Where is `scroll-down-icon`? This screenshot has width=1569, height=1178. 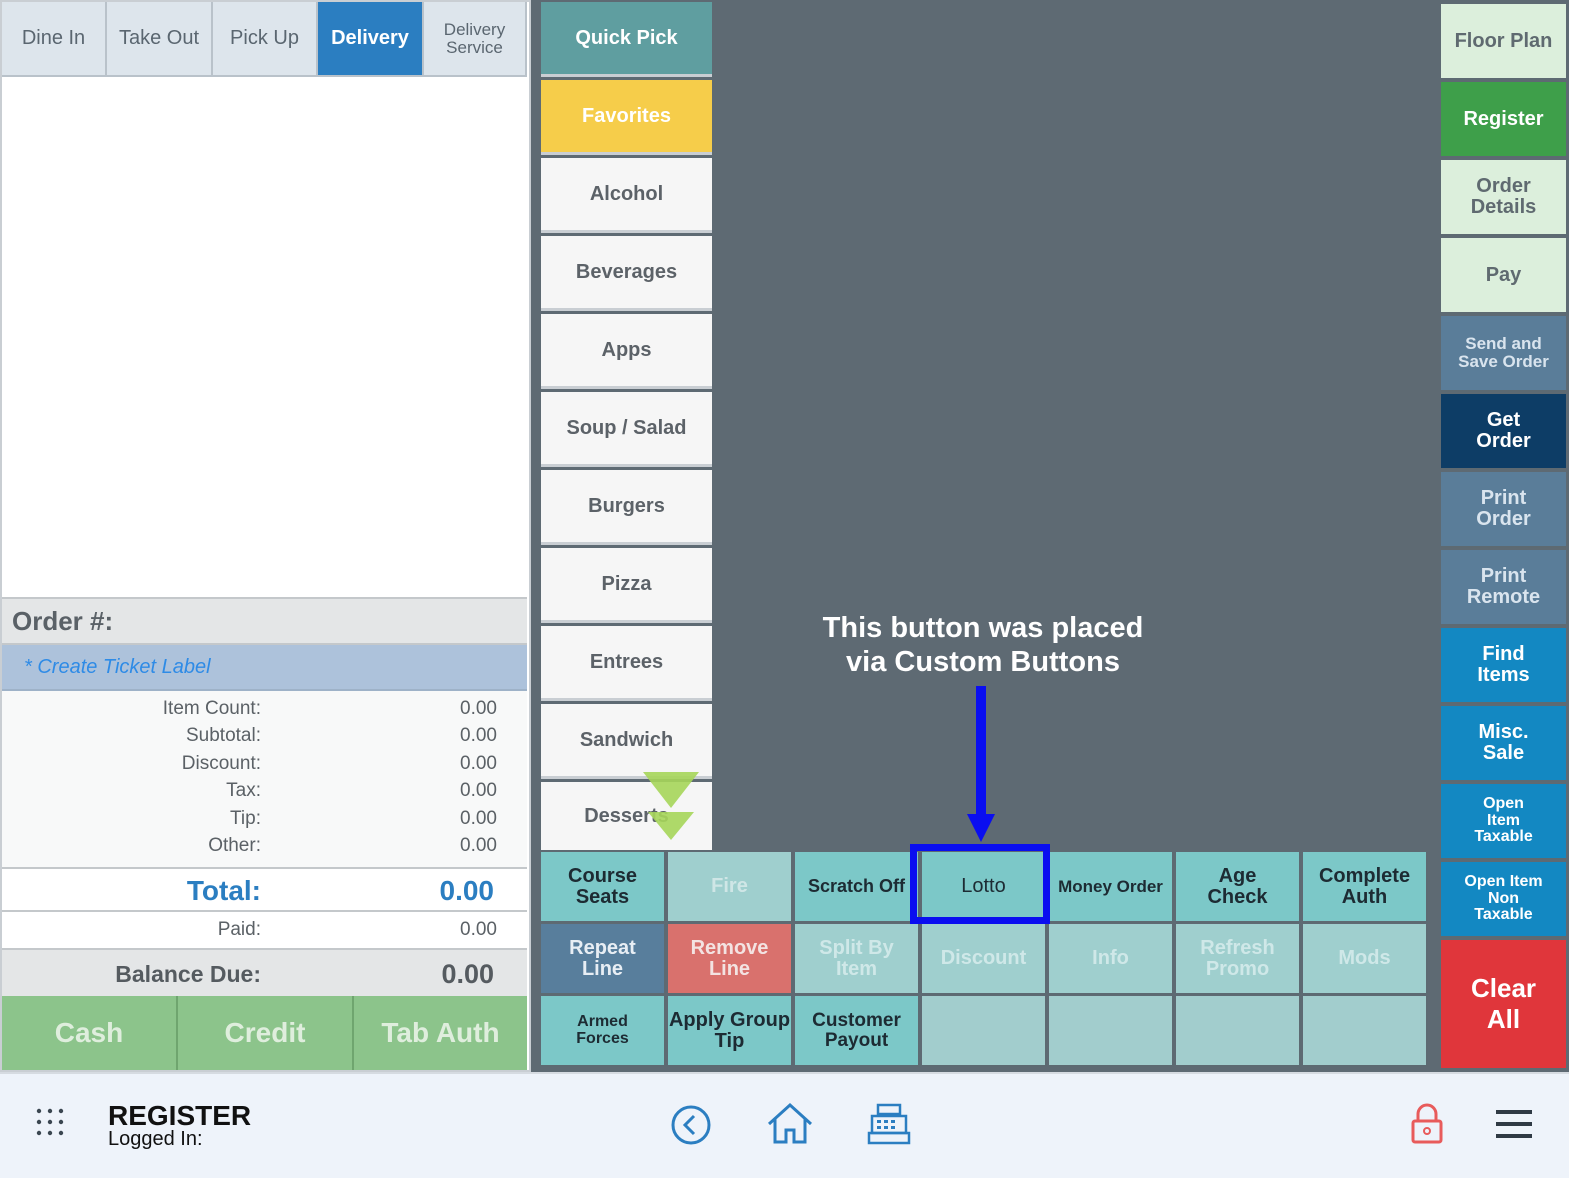
scroll-down-icon is located at coordinates (671, 806).